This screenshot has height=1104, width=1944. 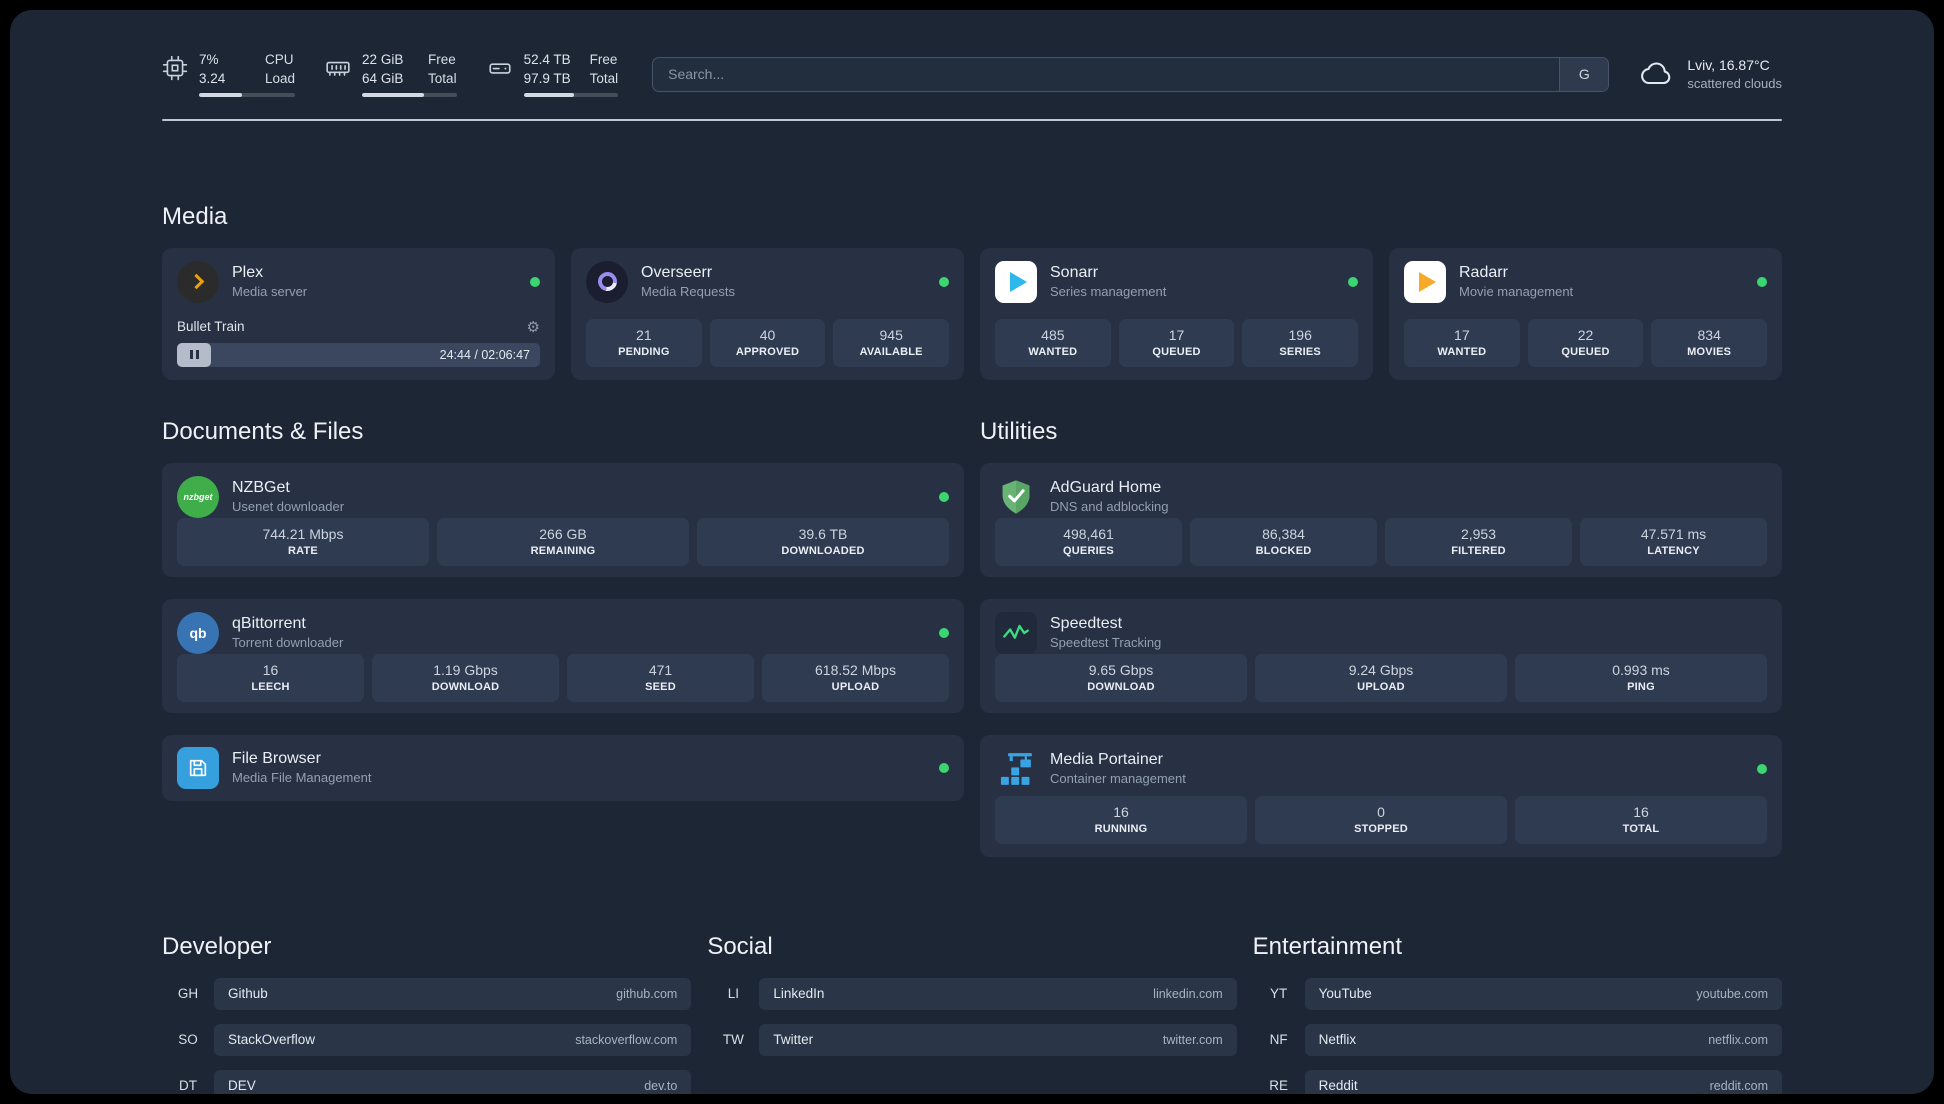 I want to click on bookmark-dev: DT DEV dev.to, so click(x=427, y=1081).